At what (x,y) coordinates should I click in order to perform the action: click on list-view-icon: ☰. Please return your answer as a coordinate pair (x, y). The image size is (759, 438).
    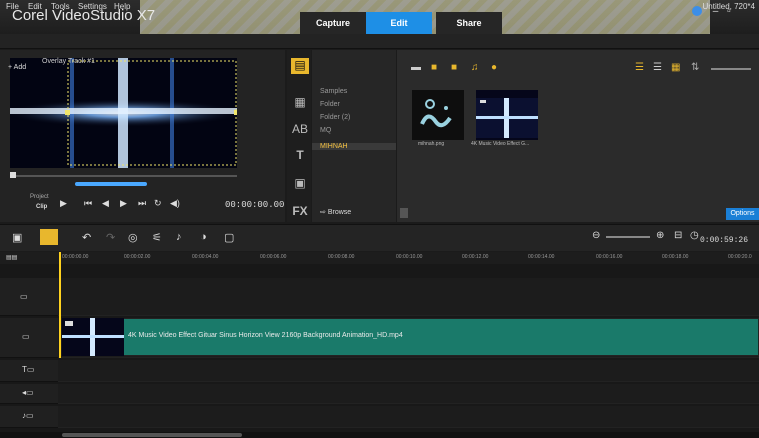
    Looking at the image, I should click on (639, 67).